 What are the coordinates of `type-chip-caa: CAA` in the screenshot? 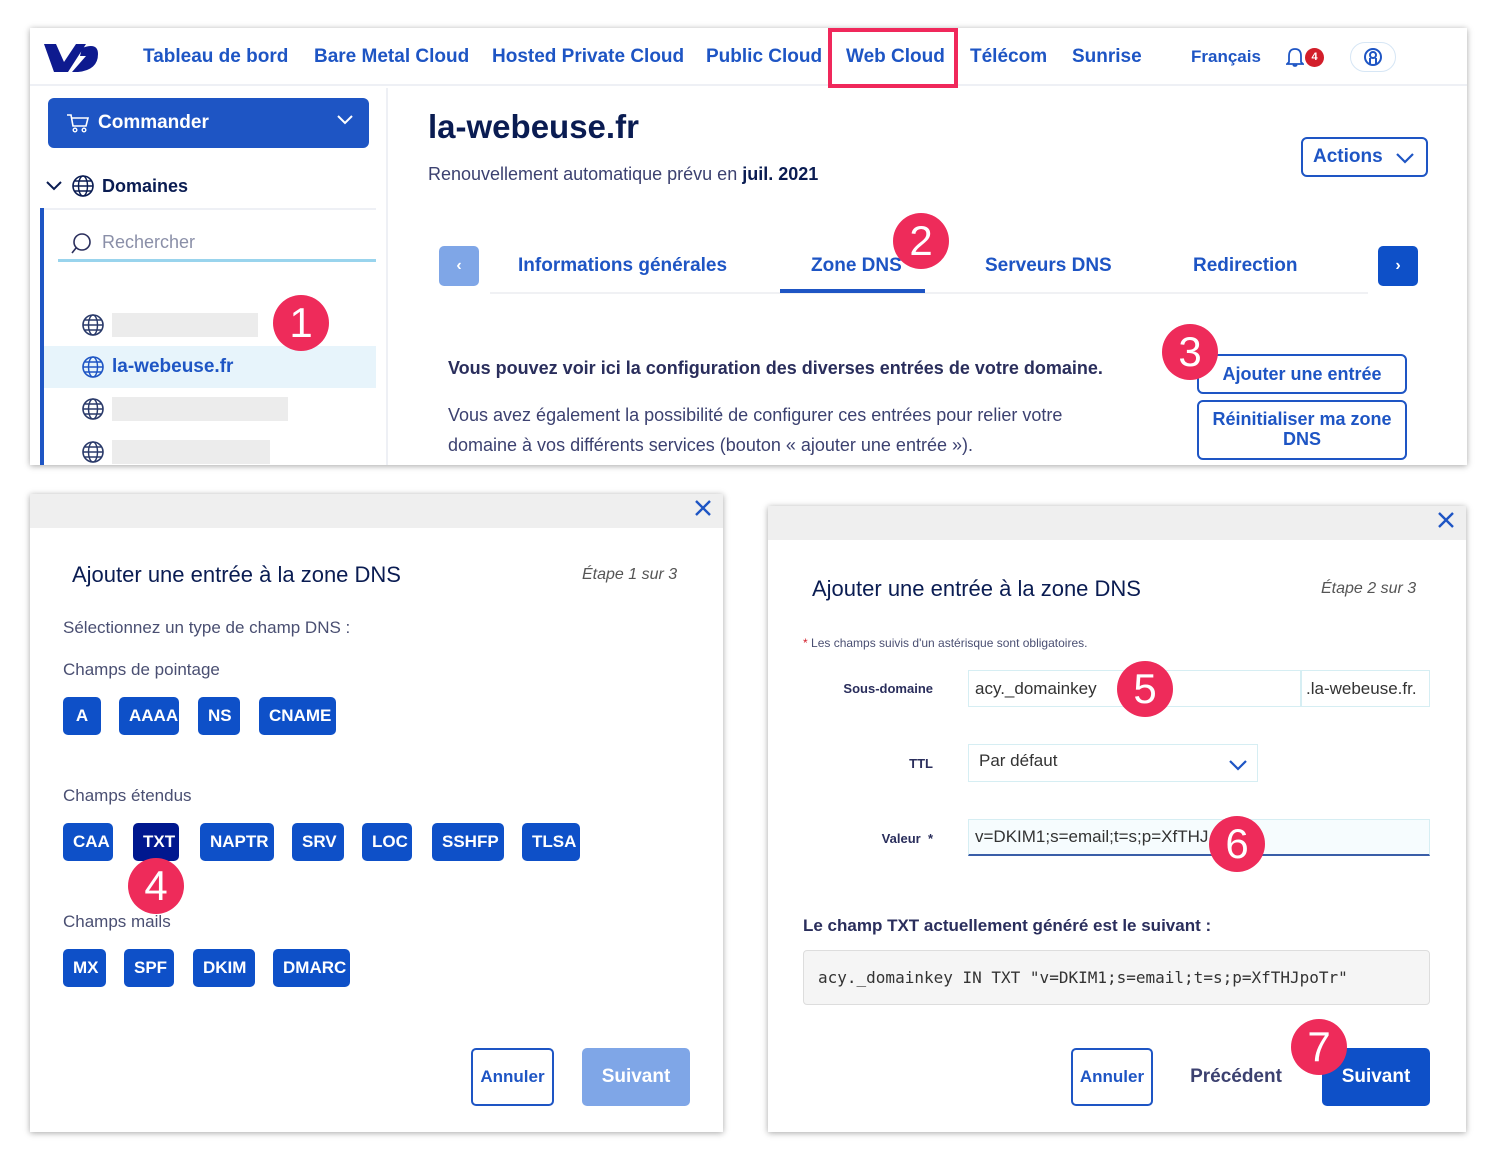 It's located at (88, 842).